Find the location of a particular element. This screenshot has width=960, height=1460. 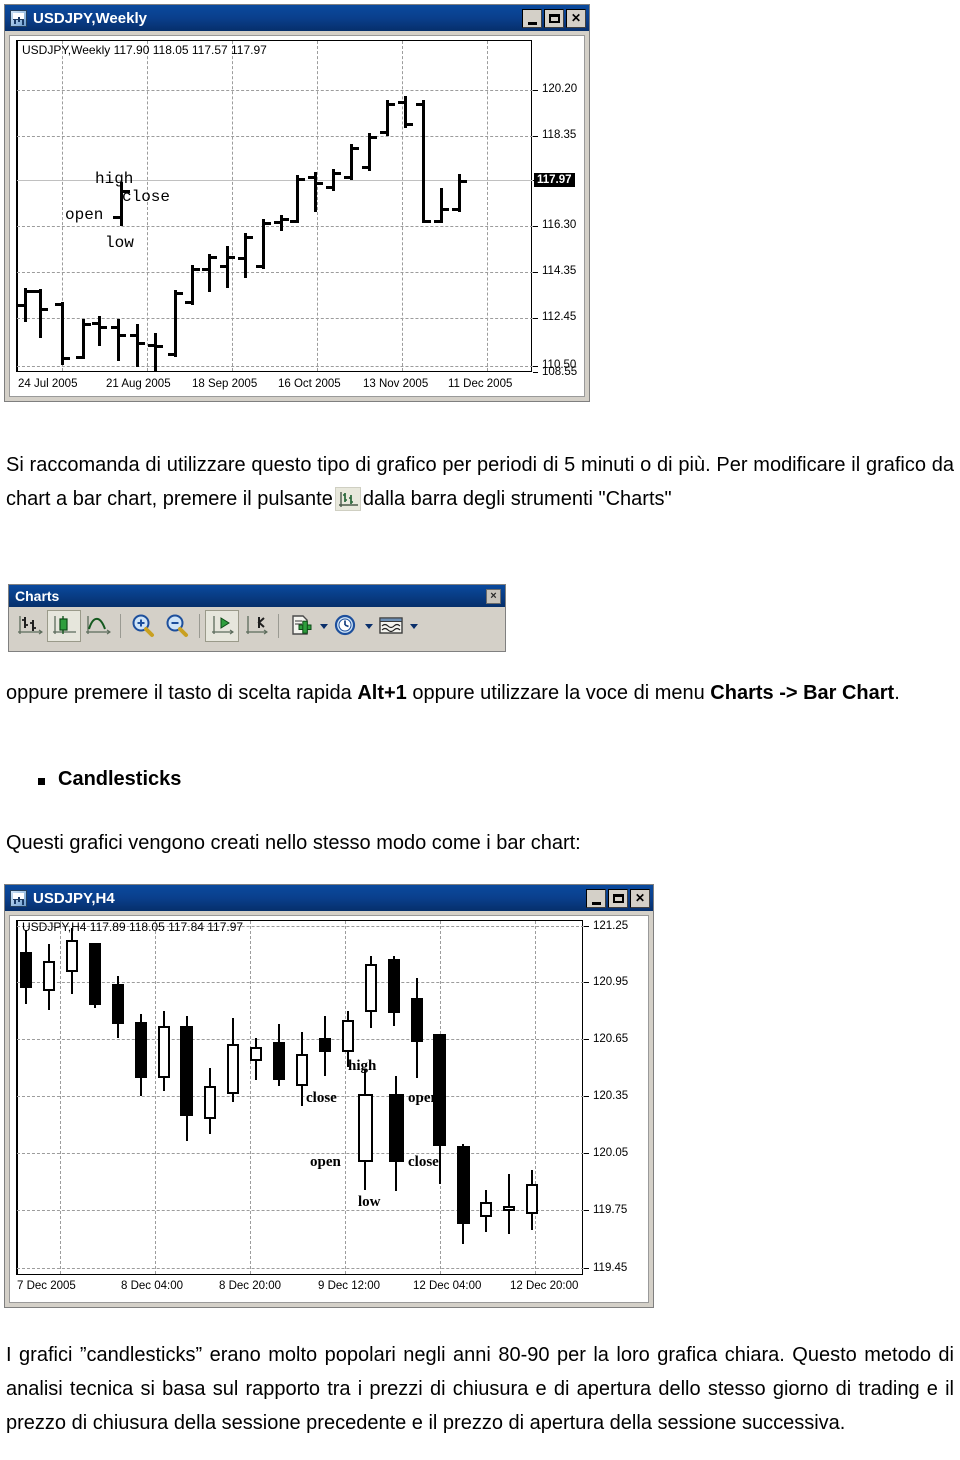

annotation-open-right: open is located at coordinates (423, 1098).